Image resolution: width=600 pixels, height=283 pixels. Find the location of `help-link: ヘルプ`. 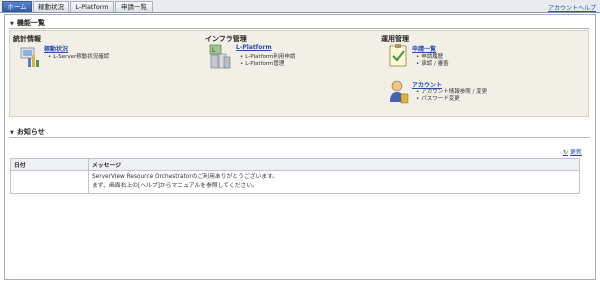

help-link: ヘルプ is located at coordinates (587, 7).